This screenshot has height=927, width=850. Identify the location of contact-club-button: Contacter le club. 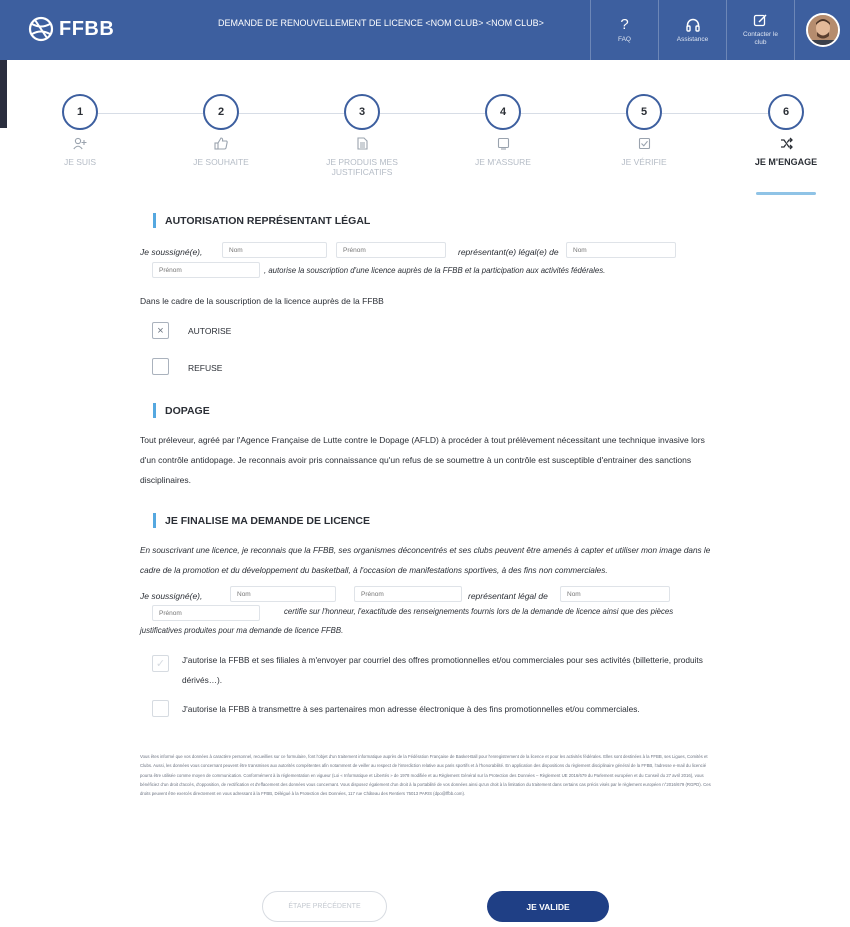
(760, 30).